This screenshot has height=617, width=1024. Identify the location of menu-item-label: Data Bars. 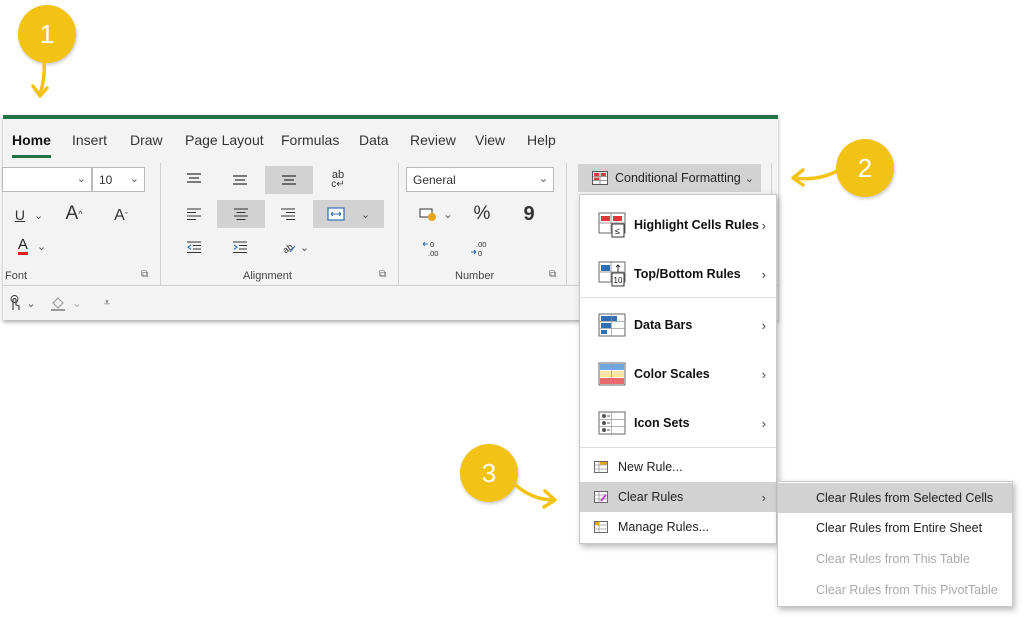
(663, 325).